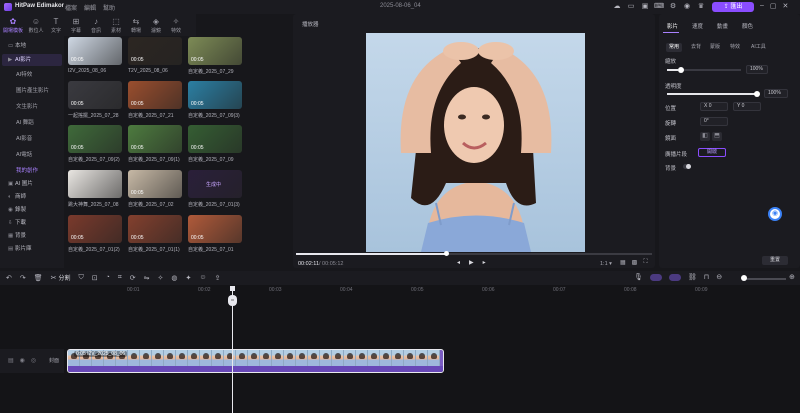  What do you see at coordinates (96, 25) in the screenshot?
I see `nav-audio: ♪ 音訊` at bounding box center [96, 25].